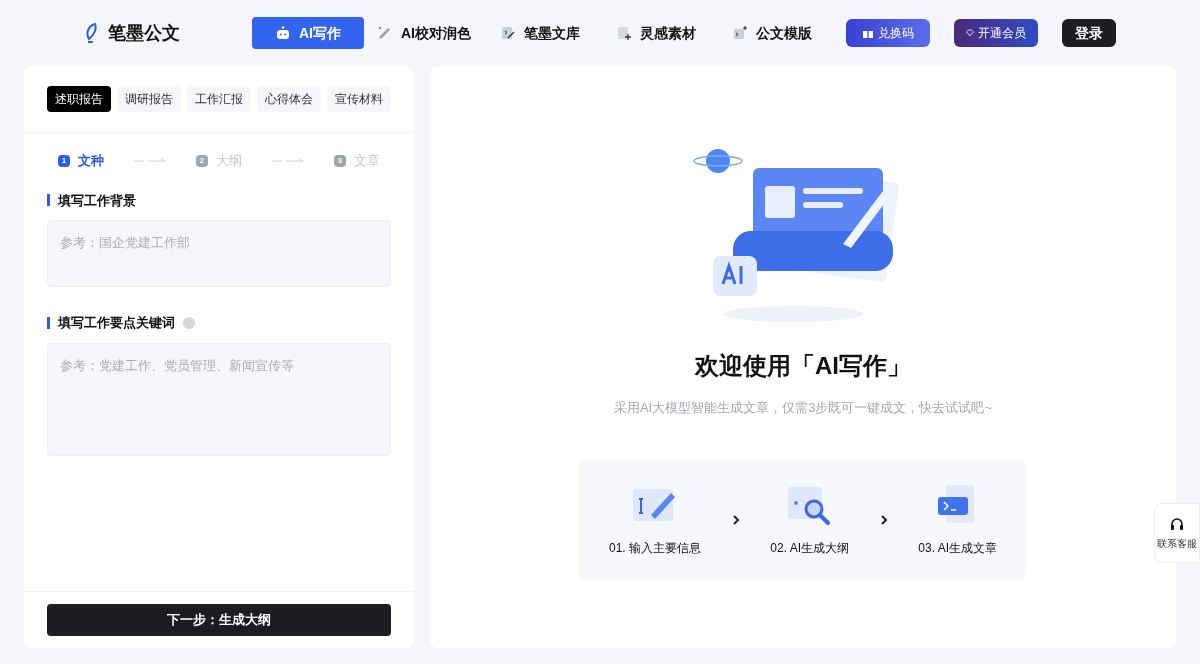  I want to click on step-number-icon: 2, so click(202, 160).